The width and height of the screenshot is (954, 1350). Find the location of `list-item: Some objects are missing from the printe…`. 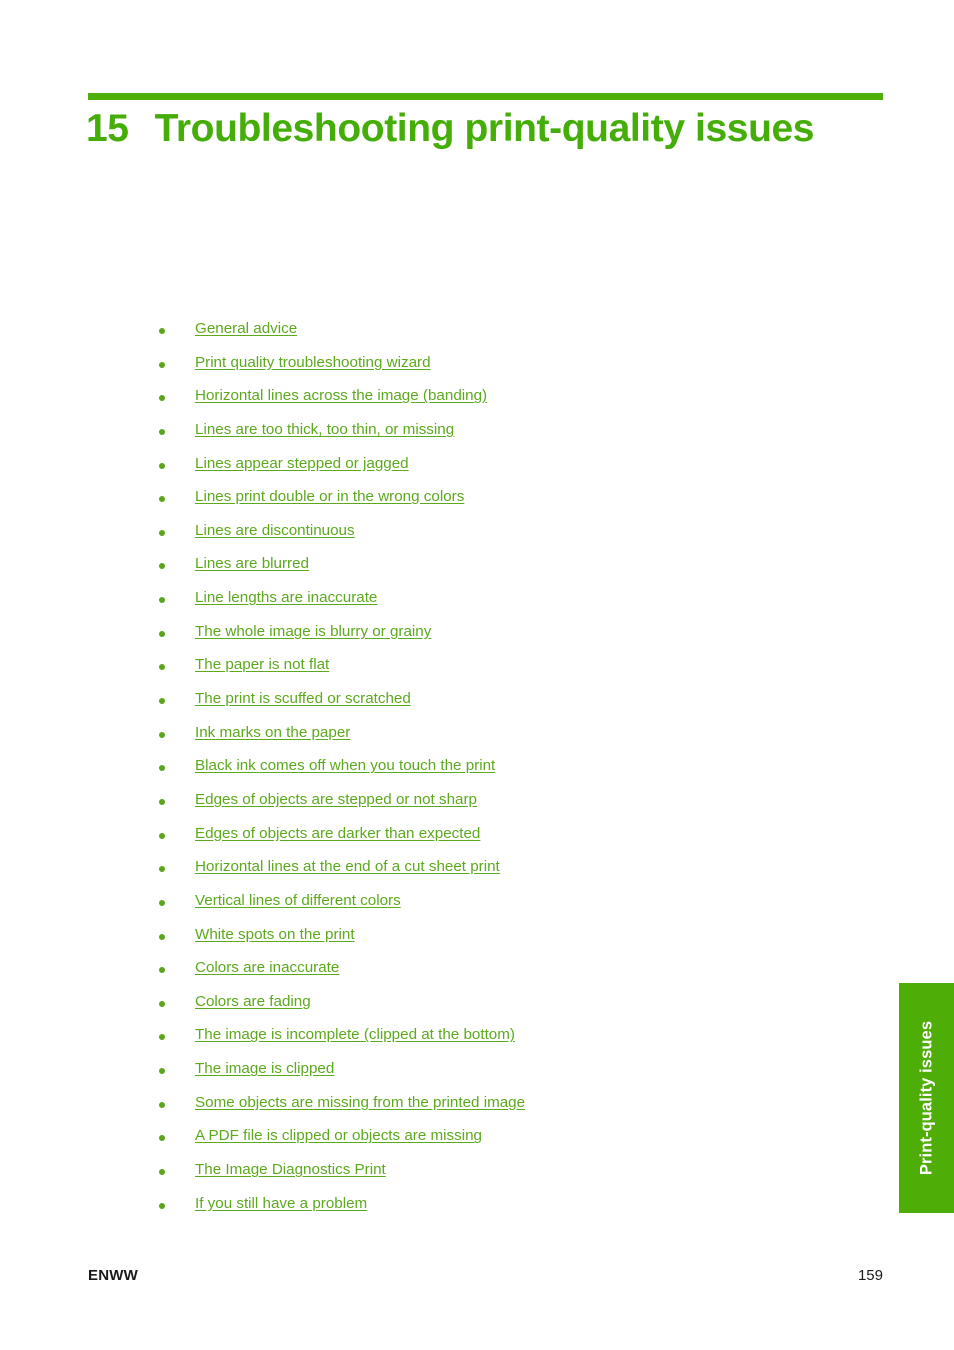

list-item: Some objects are missing from the printe… is located at coordinates (440, 1110).